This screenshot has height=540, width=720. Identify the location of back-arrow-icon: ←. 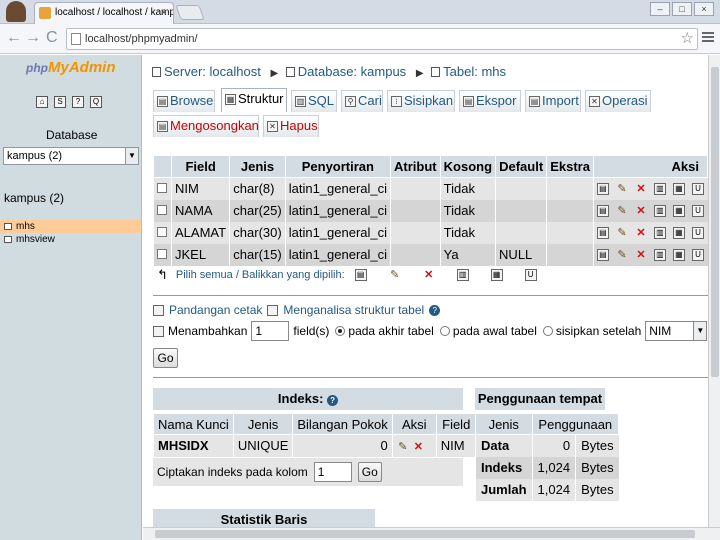
(14, 38).